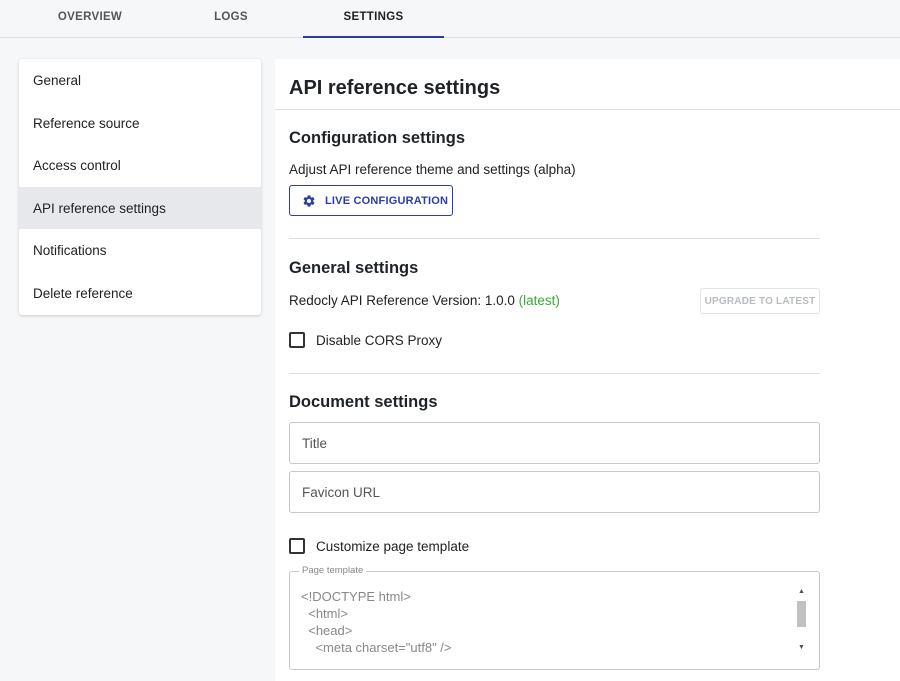  I want to click on general-settings-heading: General settings, so click(354, 268).